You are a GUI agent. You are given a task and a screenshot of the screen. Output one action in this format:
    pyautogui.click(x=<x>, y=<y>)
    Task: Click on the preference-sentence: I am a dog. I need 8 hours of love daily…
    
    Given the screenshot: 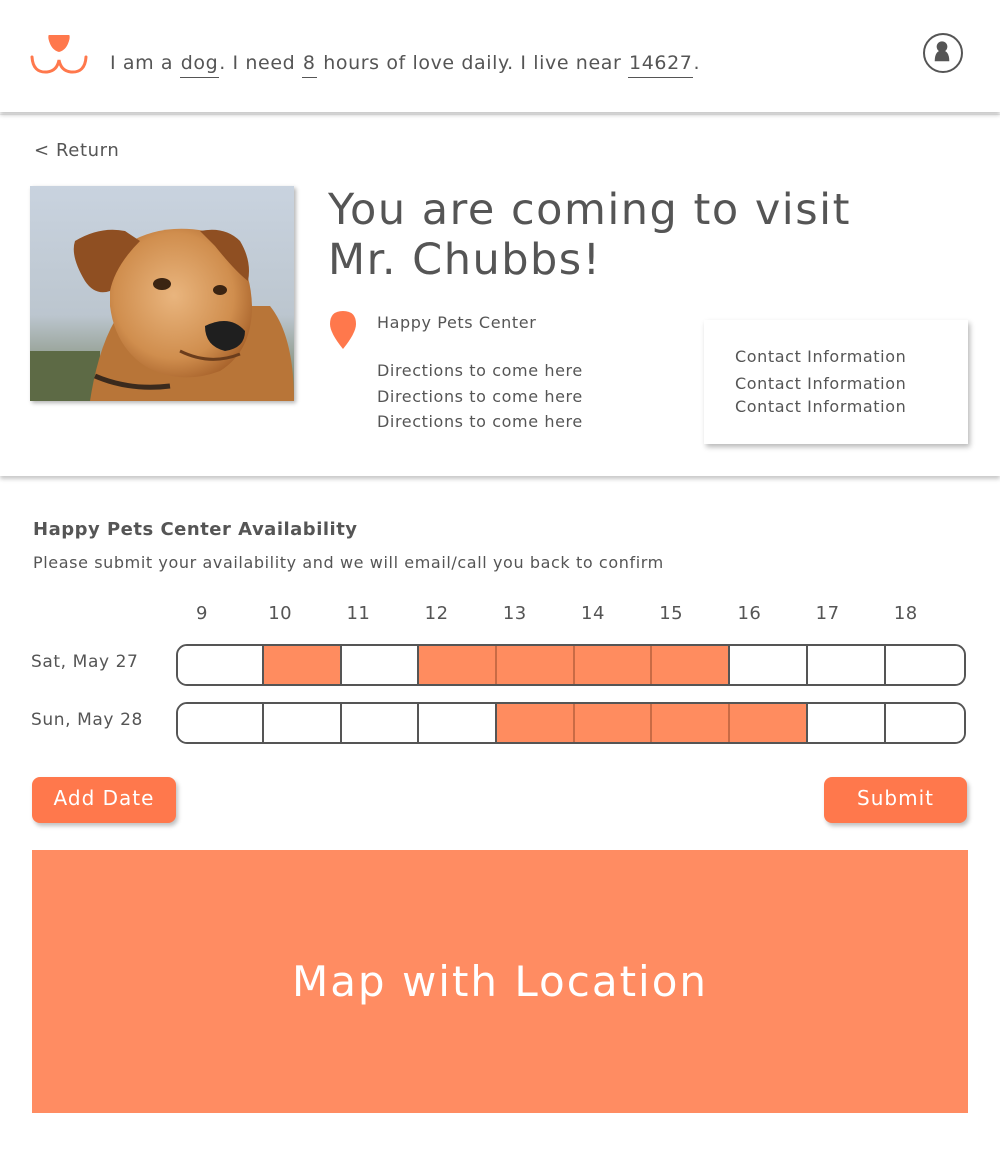 What is the action you would take?
    pyautogui.click(x=405, y=65)
    